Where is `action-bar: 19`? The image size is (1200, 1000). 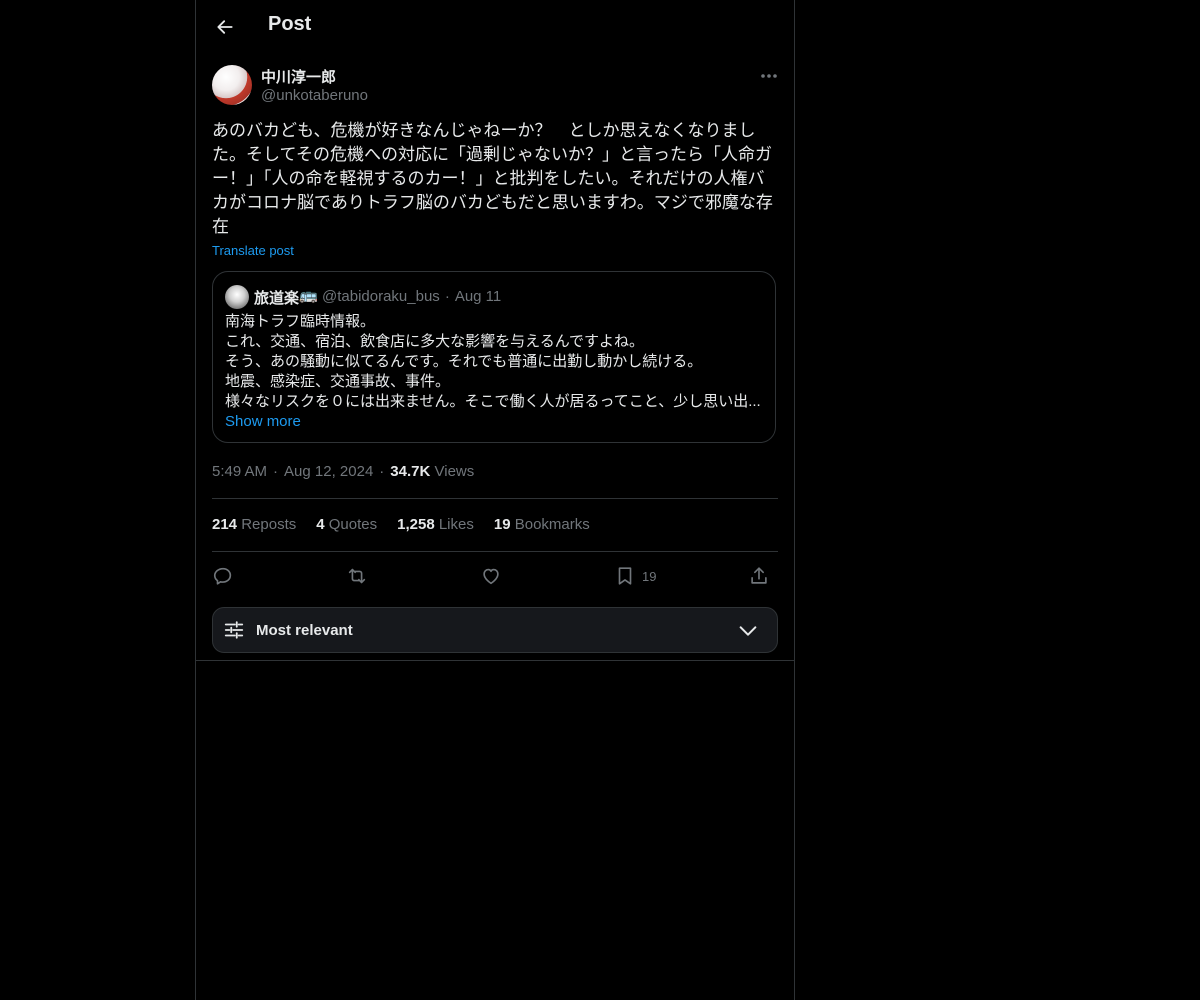
action-bar: 19 is located at coordinates (495, 576).